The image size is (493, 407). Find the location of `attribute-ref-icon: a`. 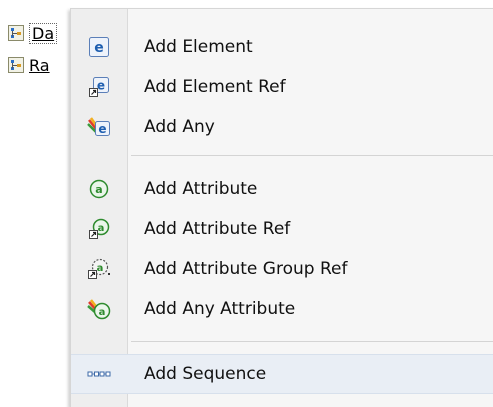

attribute-ref-icon: a is located at coordinates (99, 229).